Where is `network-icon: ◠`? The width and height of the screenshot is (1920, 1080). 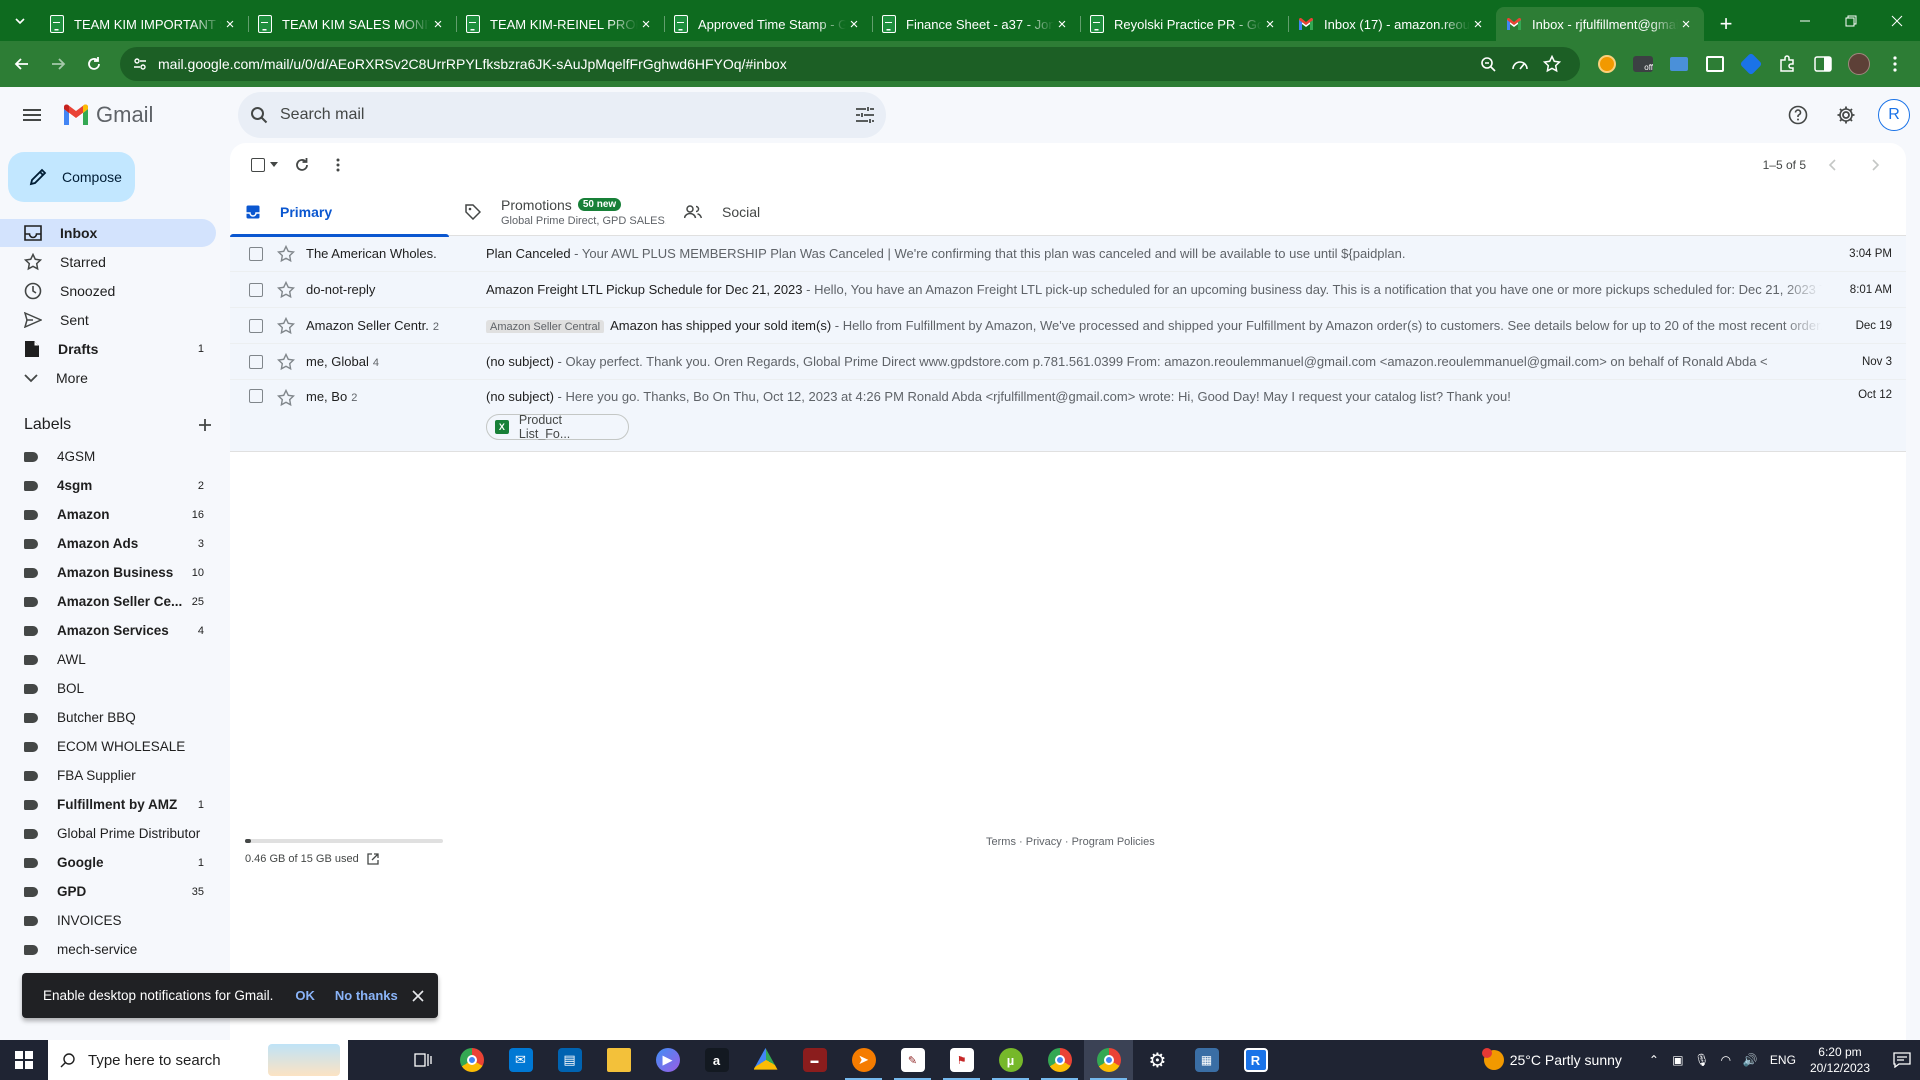
network-icon: ◠ is located at coordinates (1726, 1060).